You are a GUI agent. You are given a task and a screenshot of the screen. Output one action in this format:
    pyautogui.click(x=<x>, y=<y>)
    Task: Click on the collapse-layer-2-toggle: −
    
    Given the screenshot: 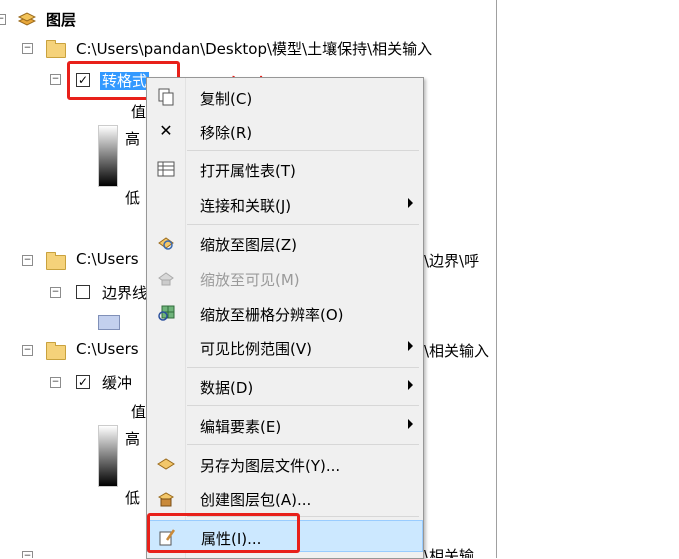 What is the action you would take?
    pyautogui.click(x=55, y=292)
    